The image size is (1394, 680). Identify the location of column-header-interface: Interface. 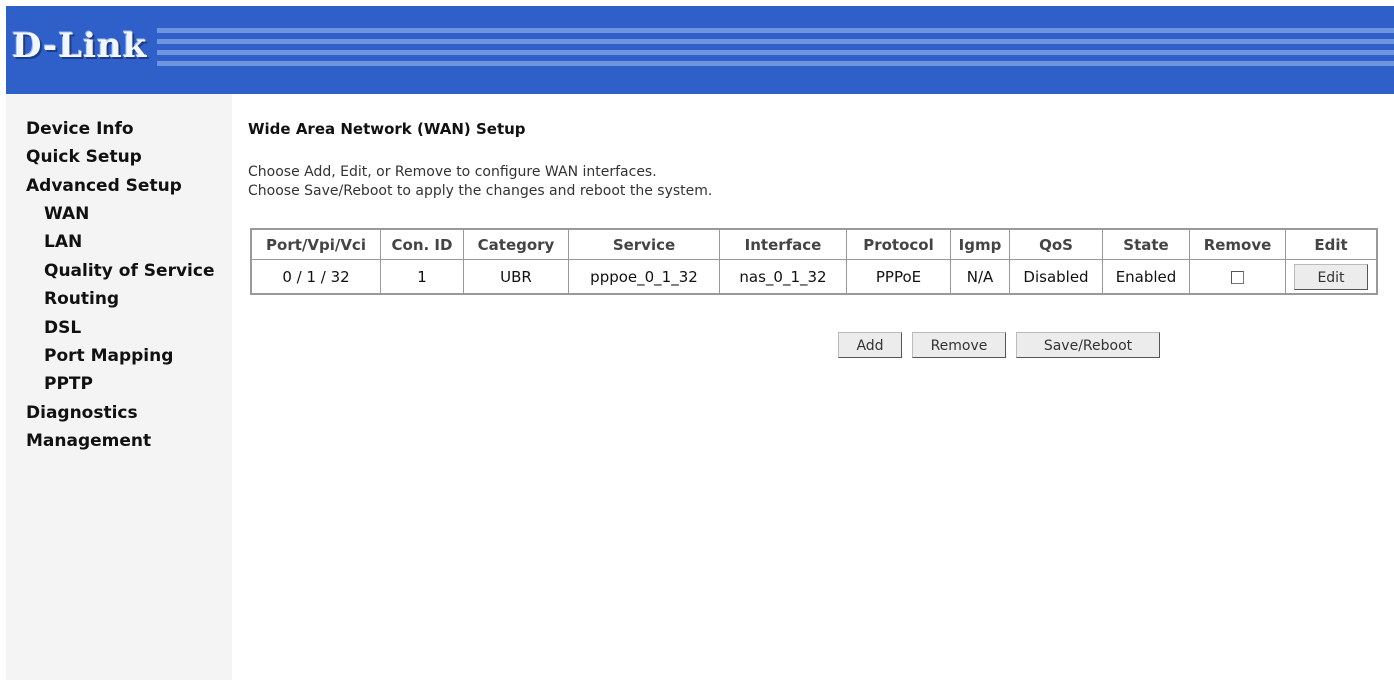
(783, 244).